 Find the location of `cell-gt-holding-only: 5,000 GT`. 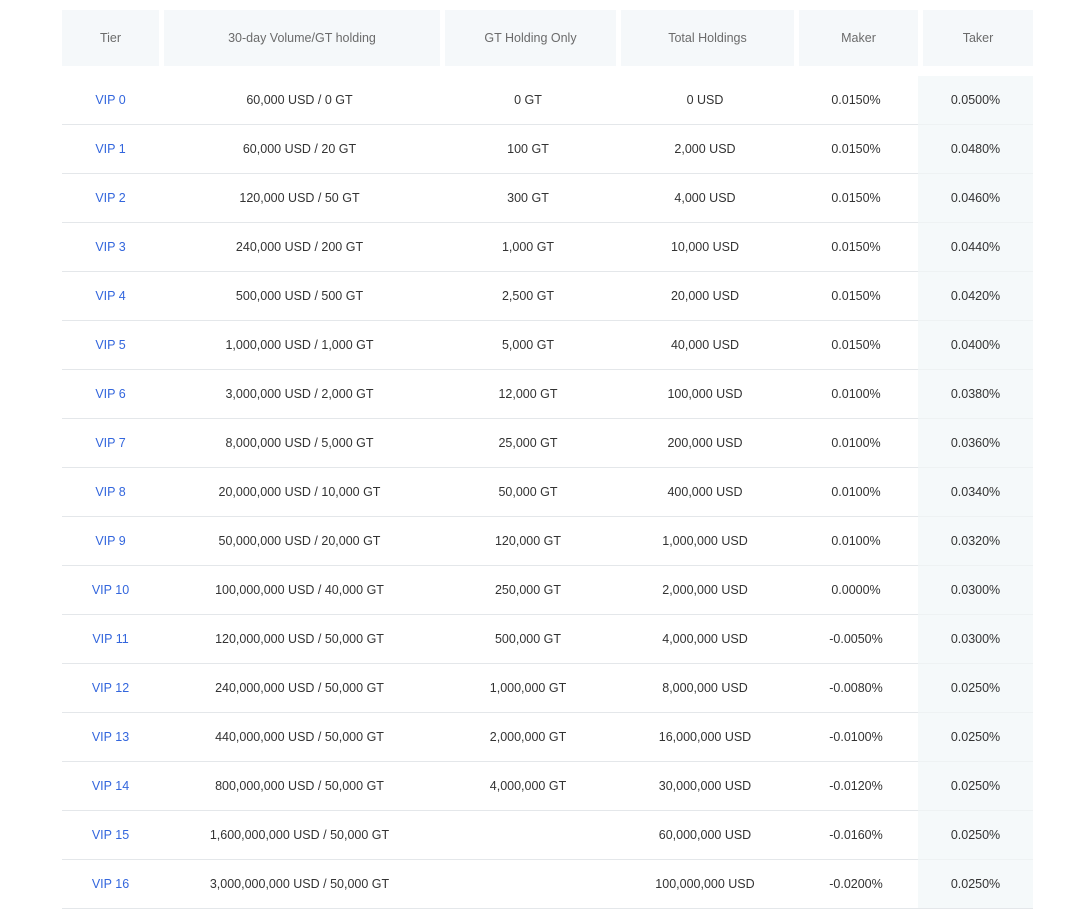

cell-gt-holding-only: 5,000 GT is located at coordinates (528, 345).